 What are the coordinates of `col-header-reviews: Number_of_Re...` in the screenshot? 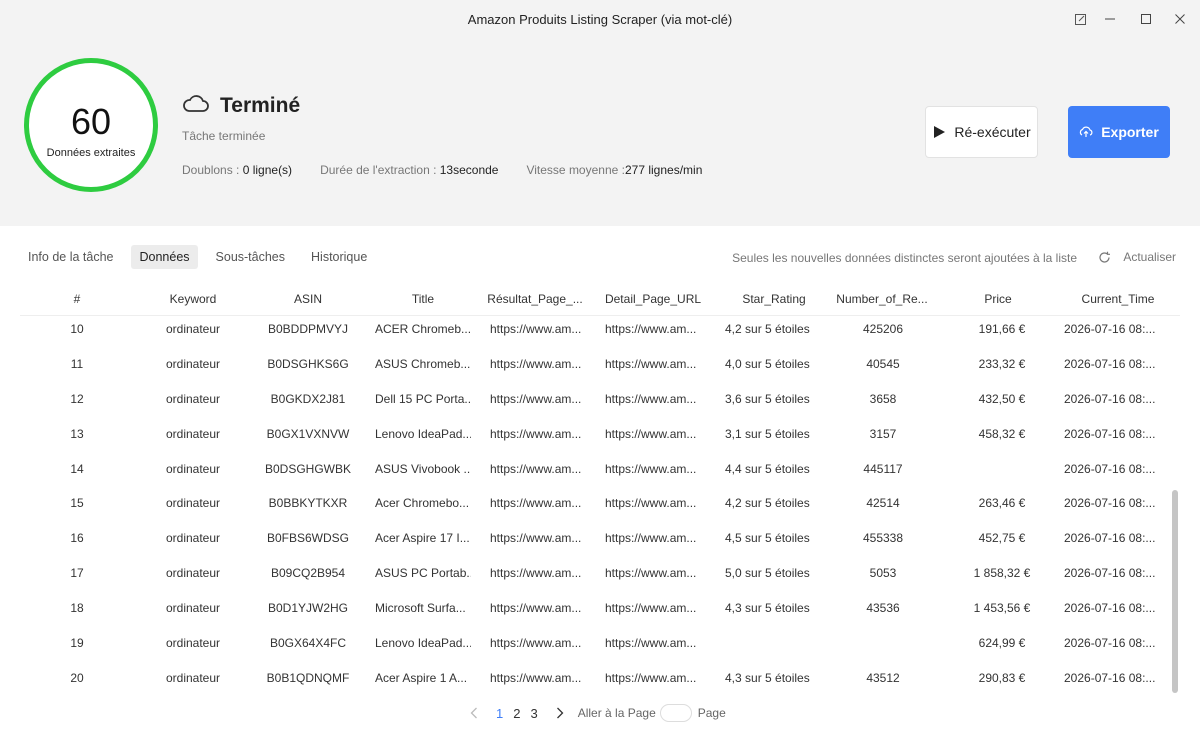 It's located at (882, 299).